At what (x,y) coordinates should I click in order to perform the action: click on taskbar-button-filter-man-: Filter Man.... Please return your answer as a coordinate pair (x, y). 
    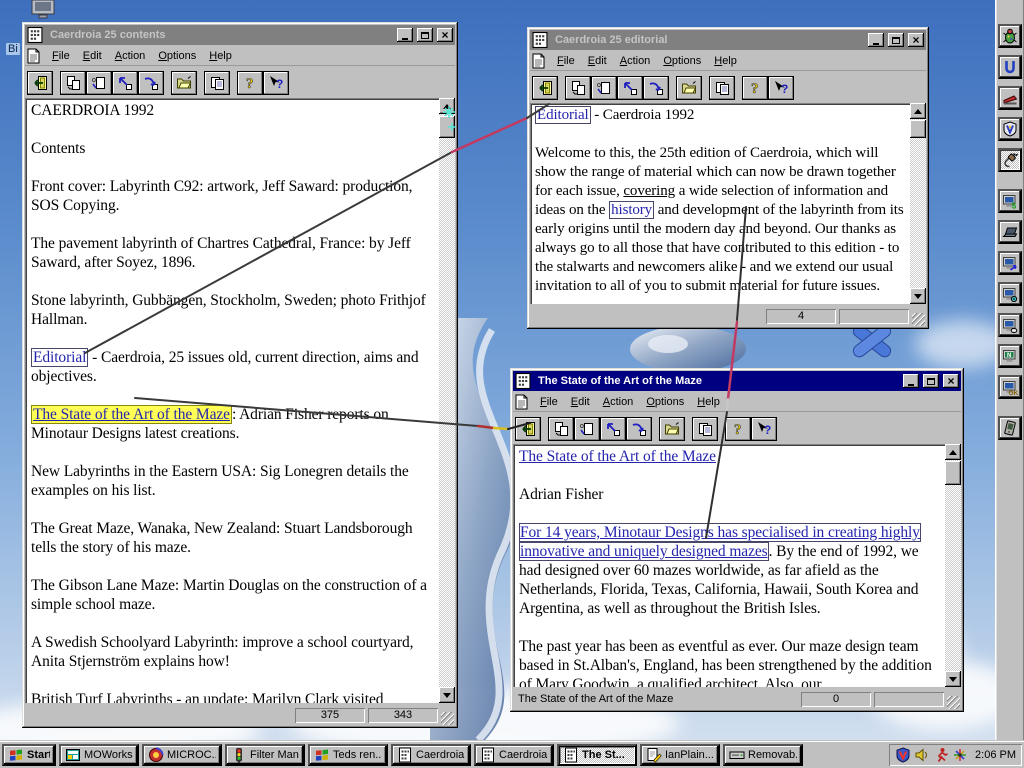
    Looking at the image, I should click on (265, 755).